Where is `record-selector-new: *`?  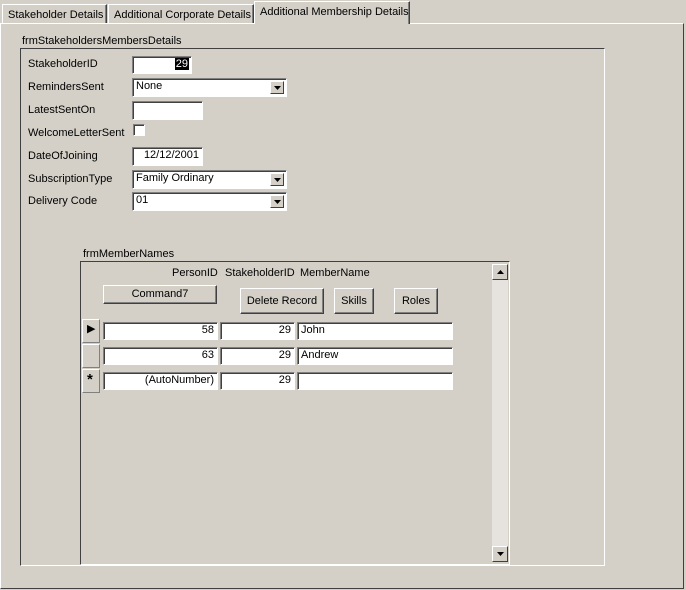
record-selector-new: * is located at coordinates (91, 381).